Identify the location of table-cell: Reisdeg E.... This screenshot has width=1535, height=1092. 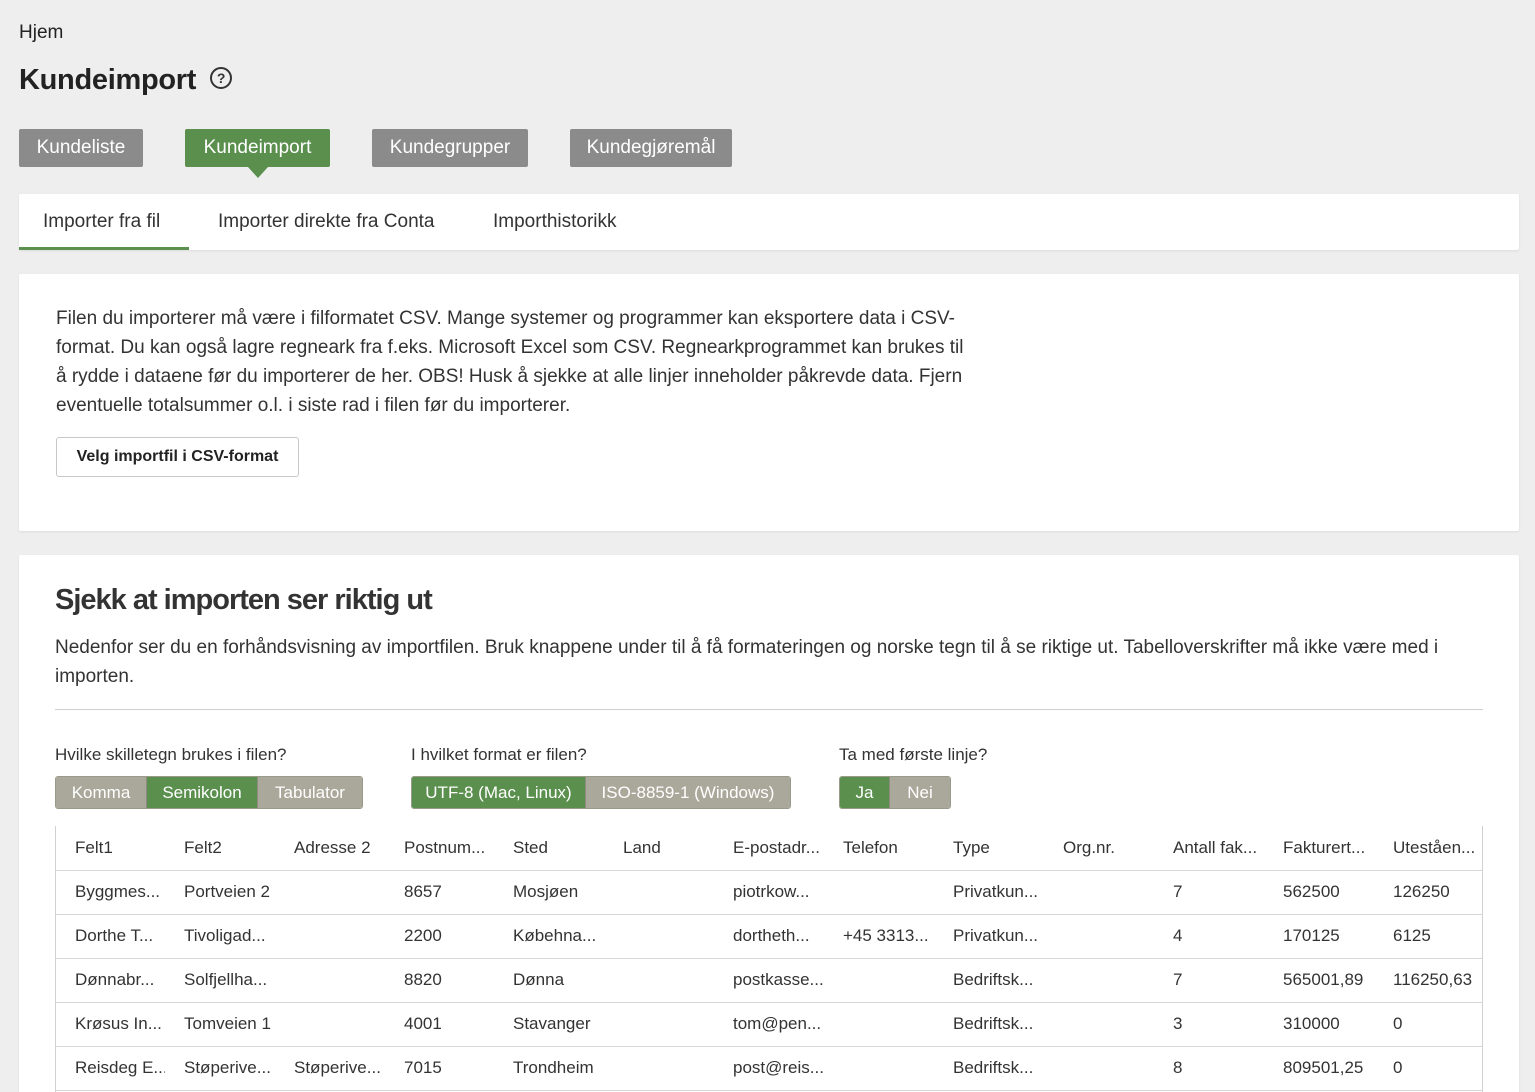
(110, 1068).